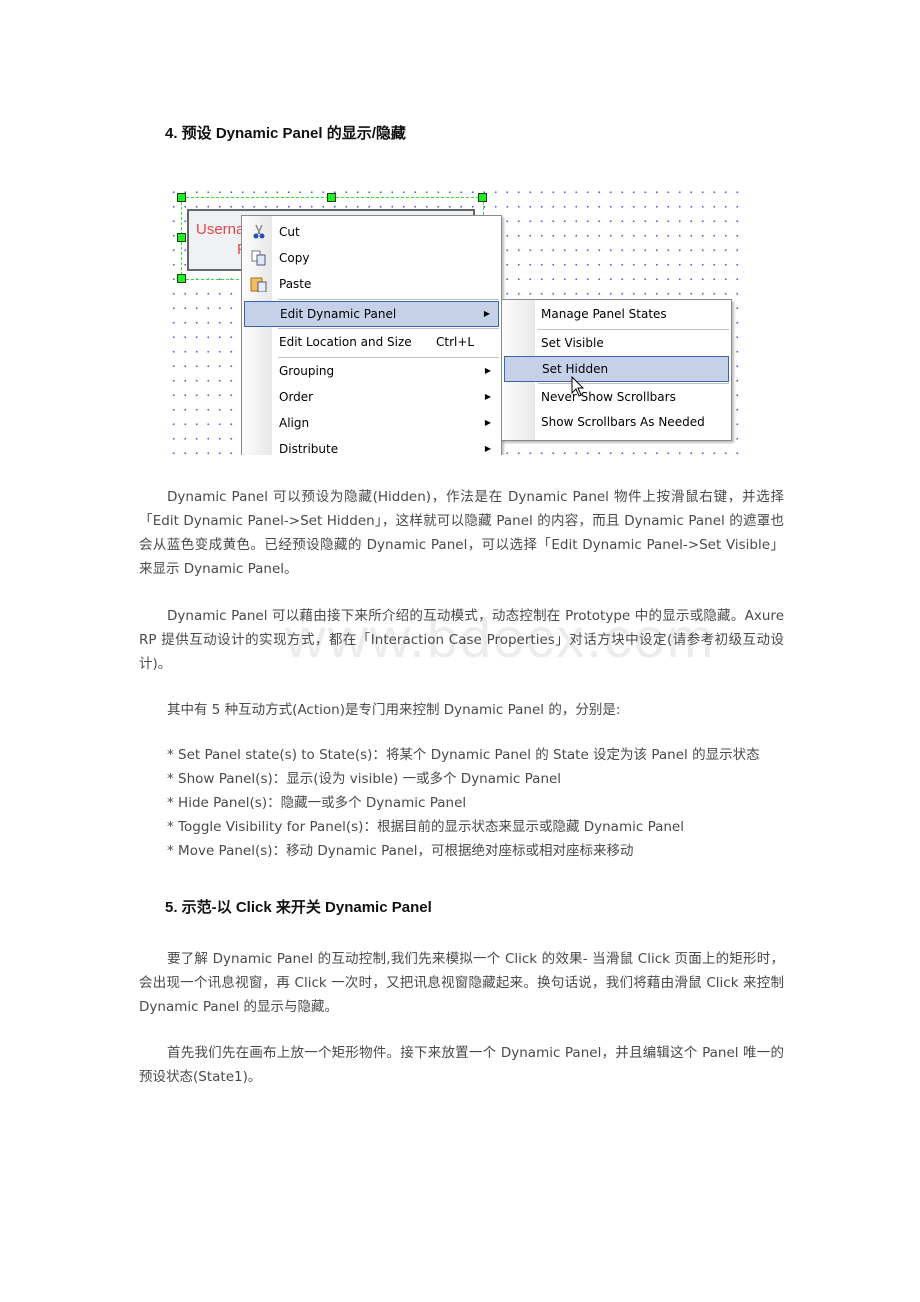  Describe the element at coordinates (616, 314) in the screenshot. I see `menu-item-manage-panel-states: Manage Panel States` at that location.